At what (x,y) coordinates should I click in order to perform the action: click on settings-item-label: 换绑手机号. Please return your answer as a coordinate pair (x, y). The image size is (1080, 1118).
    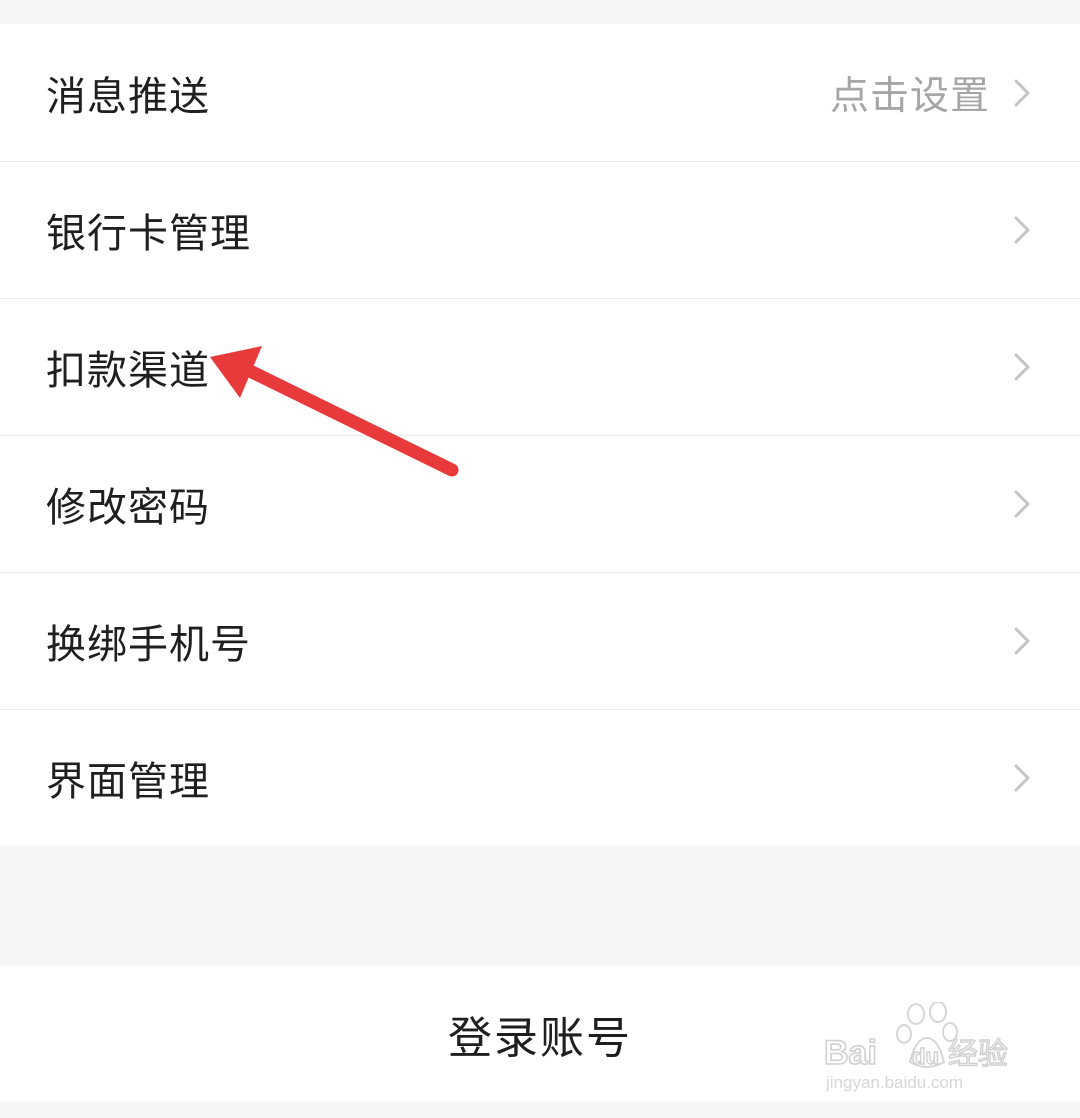
    Looking at the image, I should click on (148, 645).